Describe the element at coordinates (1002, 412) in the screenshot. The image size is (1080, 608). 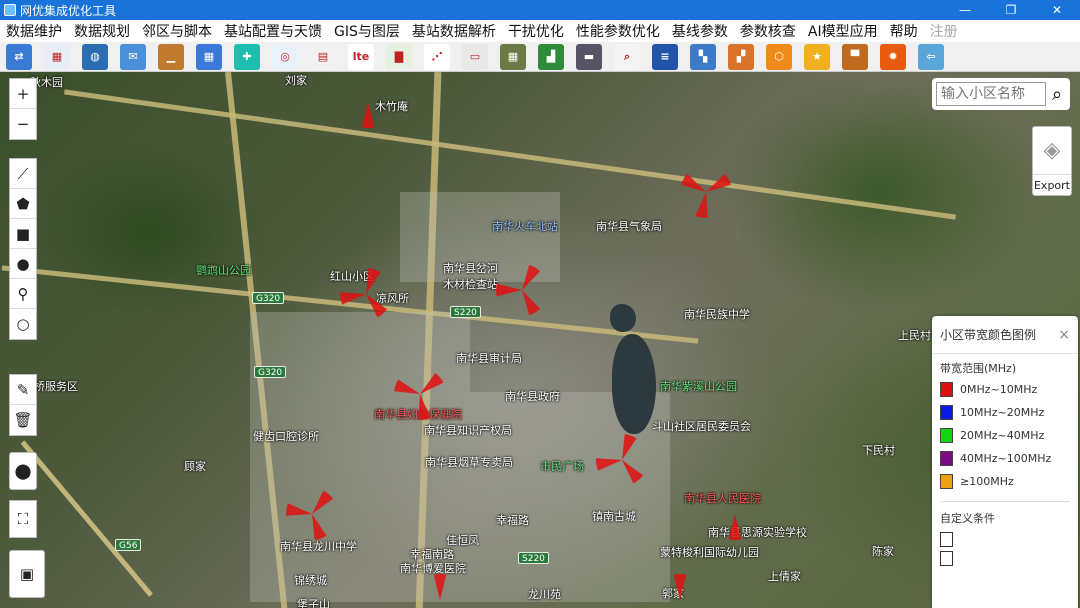
I see `legend-item-label: 10MHz~20MHz` at that location.